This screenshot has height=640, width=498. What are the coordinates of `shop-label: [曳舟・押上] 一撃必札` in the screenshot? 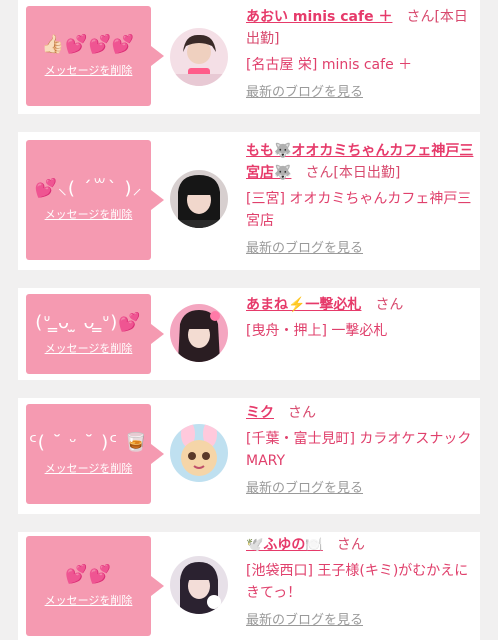 It's located at (317, 331).